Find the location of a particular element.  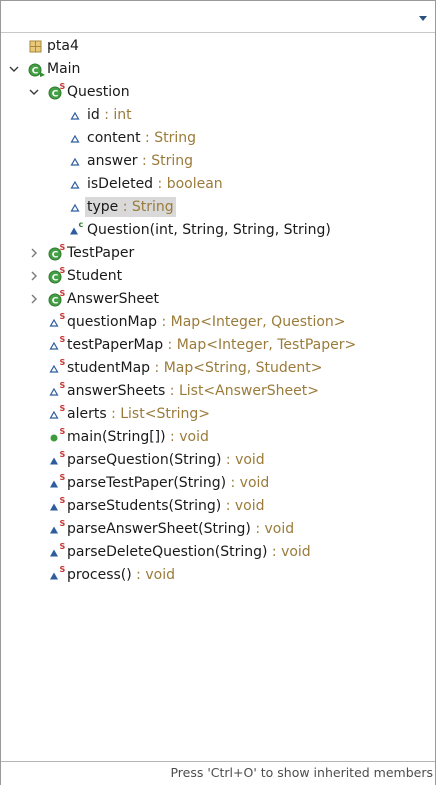

tree-item-label: parseDeleteQuestion(String) : void is located at coordinates (189, 552).